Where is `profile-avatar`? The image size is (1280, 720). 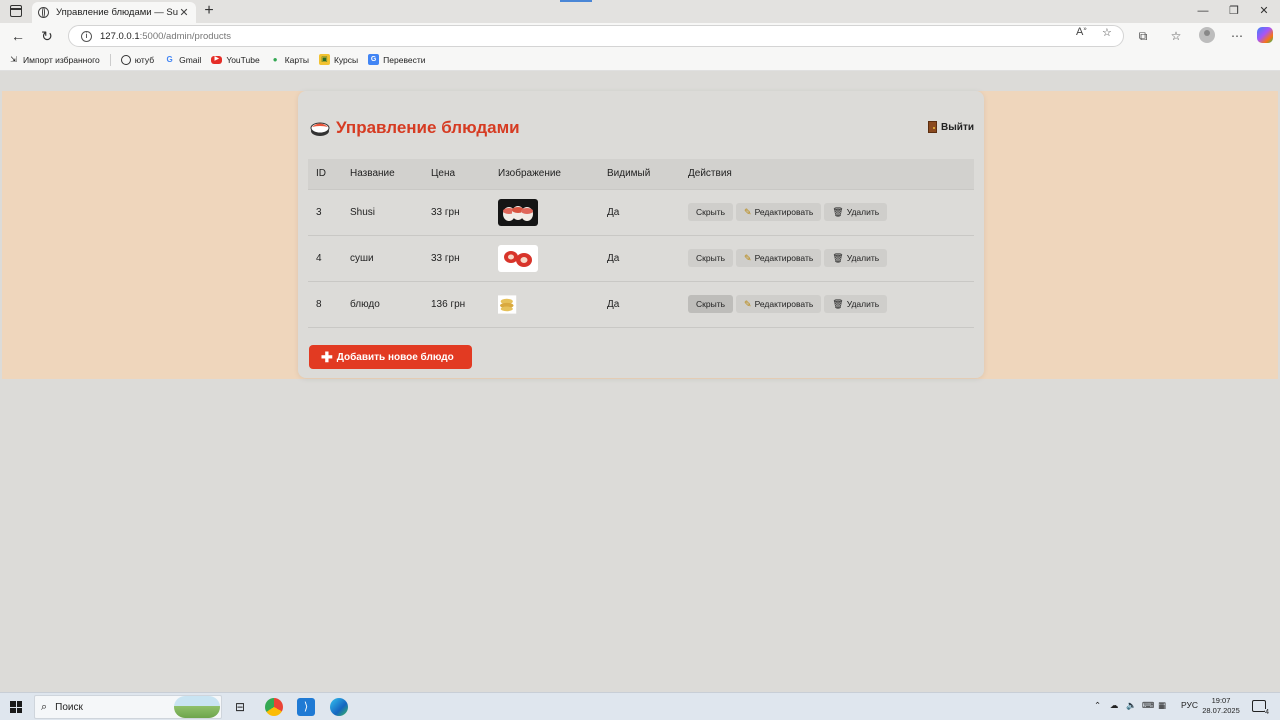 profile-avatar is located at coordinates (1207, 35).